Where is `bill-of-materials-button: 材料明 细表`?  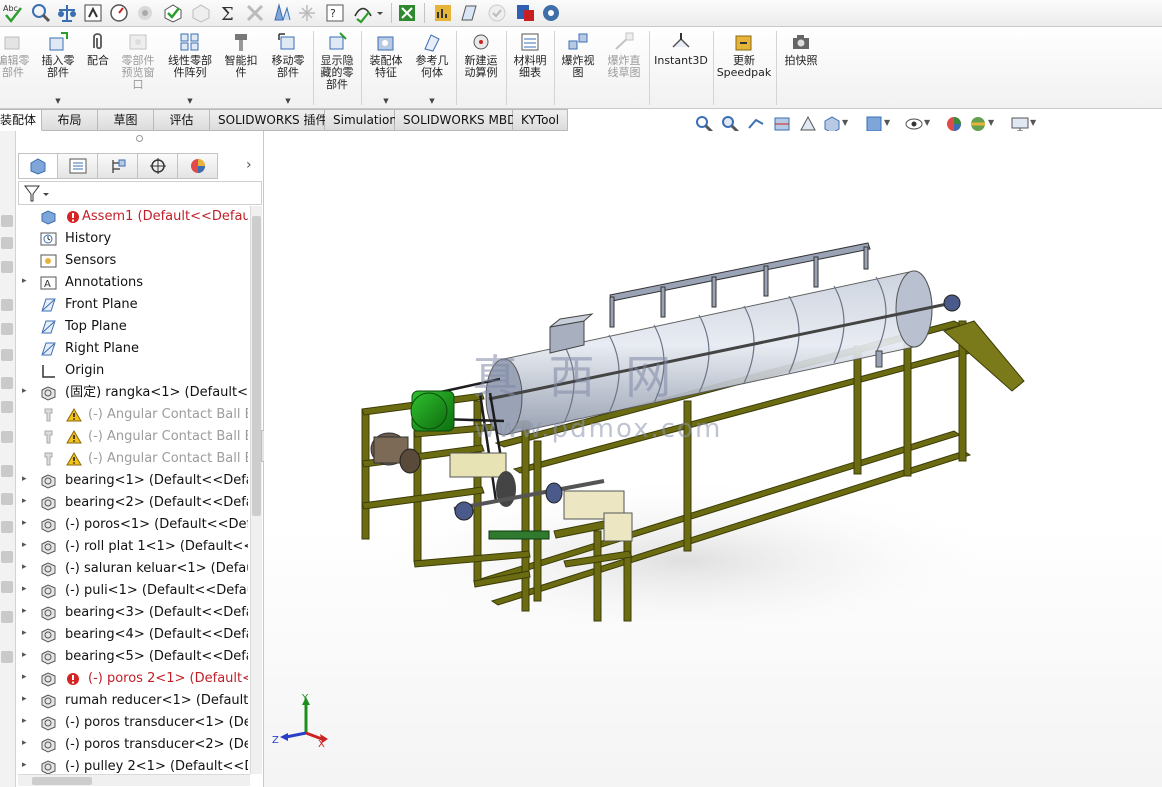
bill-of-materials-button: 材料明 细表 is located at coordinates (530, 69).